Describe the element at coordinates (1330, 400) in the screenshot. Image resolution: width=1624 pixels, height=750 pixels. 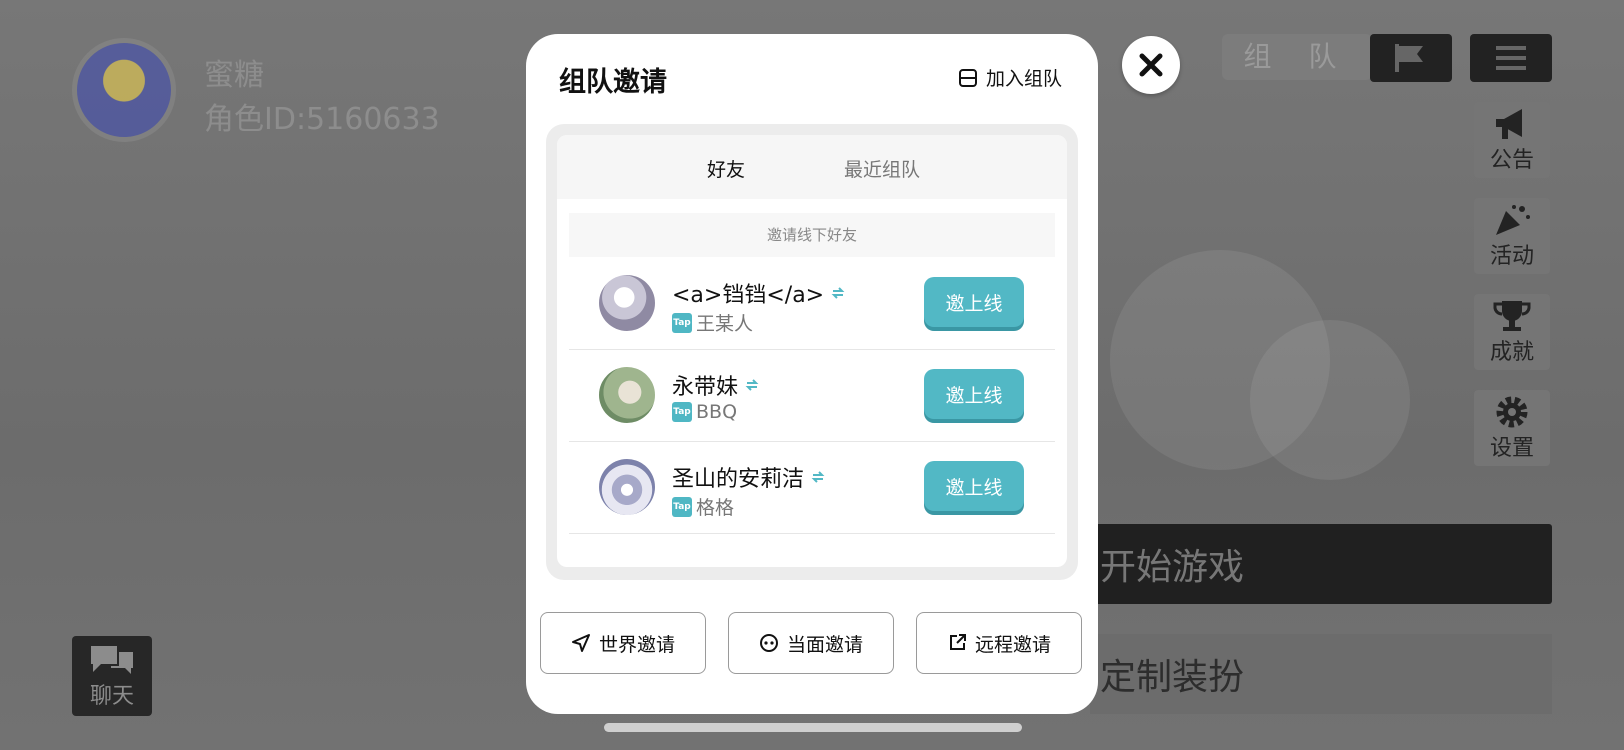
I see `background-decoration` at that location.